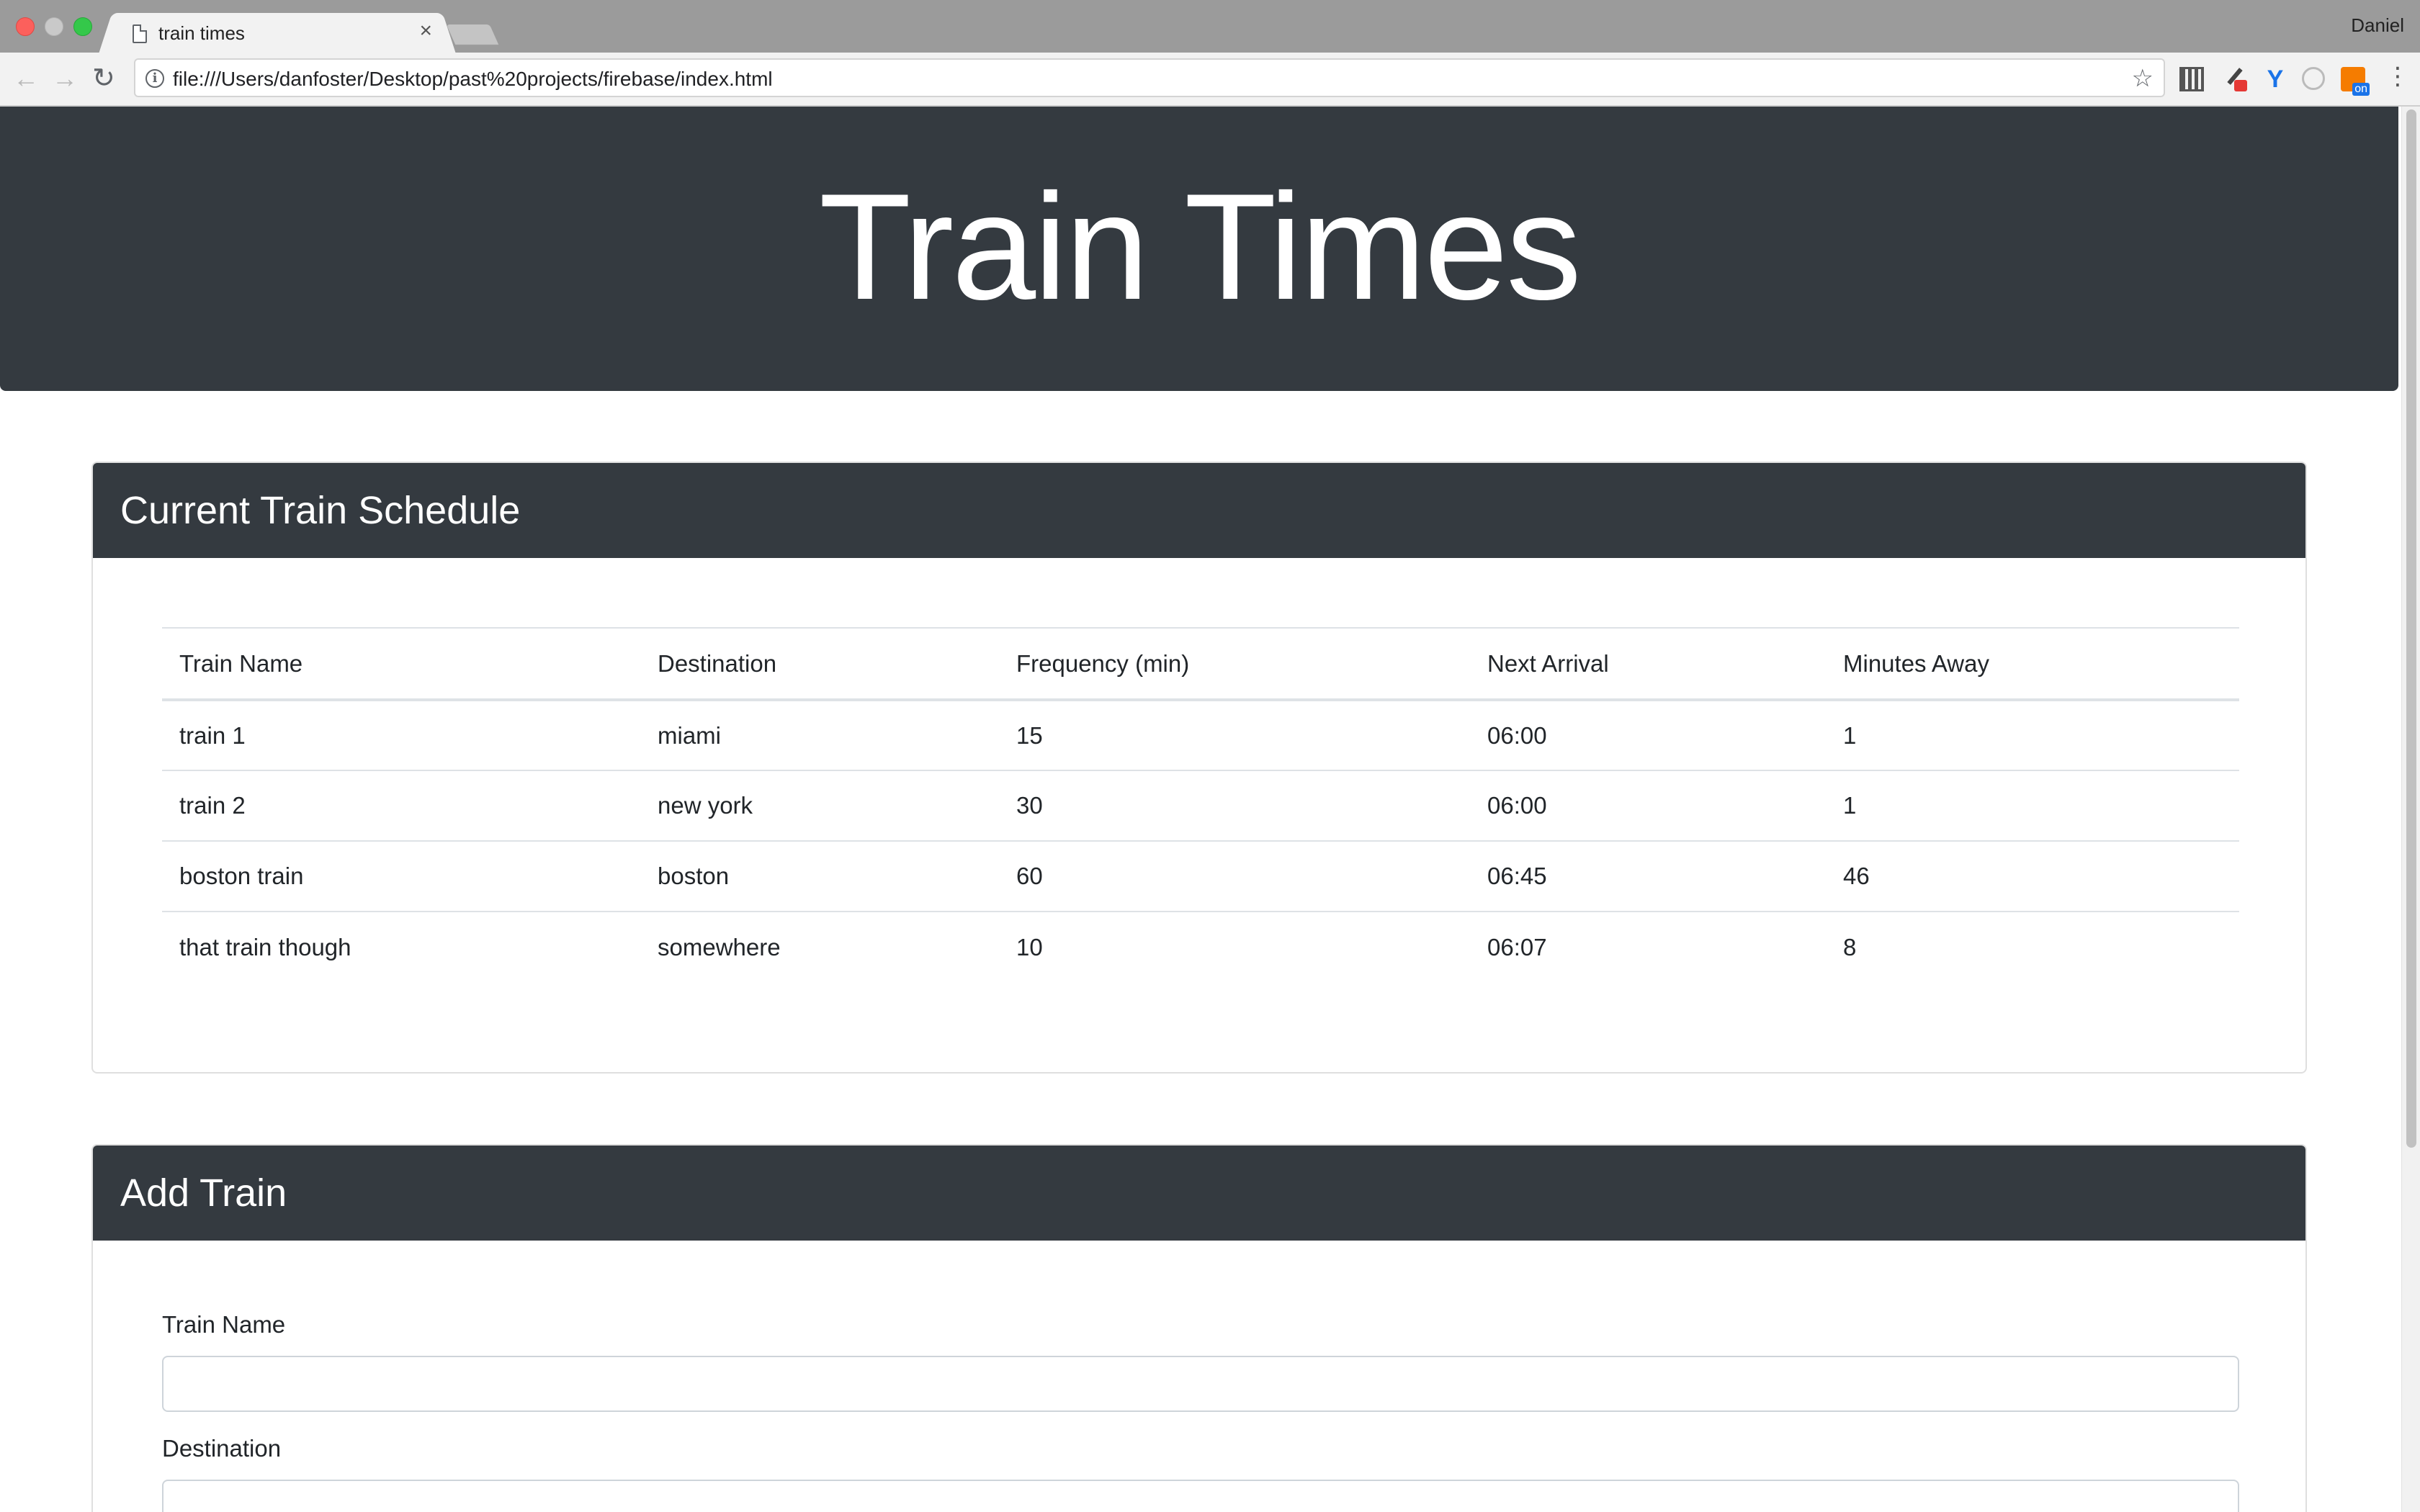 Image resolution: width=2420 pixels, height=1512 pixels. What do you see at coordinates (401, 806) in the screenshot?
I see `table-cell: train 2` at bounding box center [401, 806].